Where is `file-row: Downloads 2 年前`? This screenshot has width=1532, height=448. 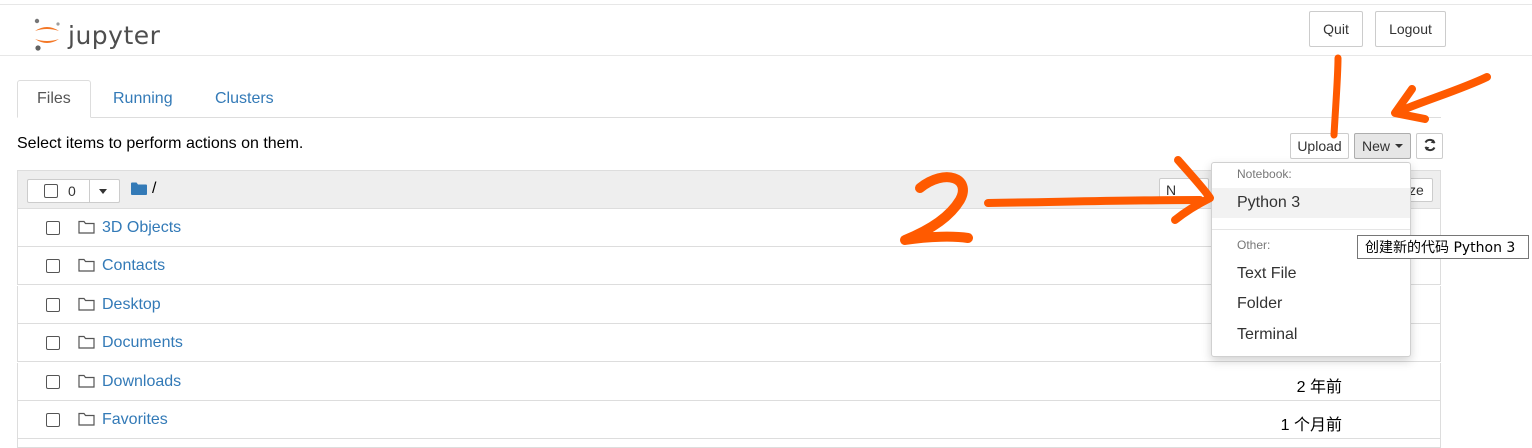 file-row: Downloads 2 年前 is located at coordinates (729, 382).